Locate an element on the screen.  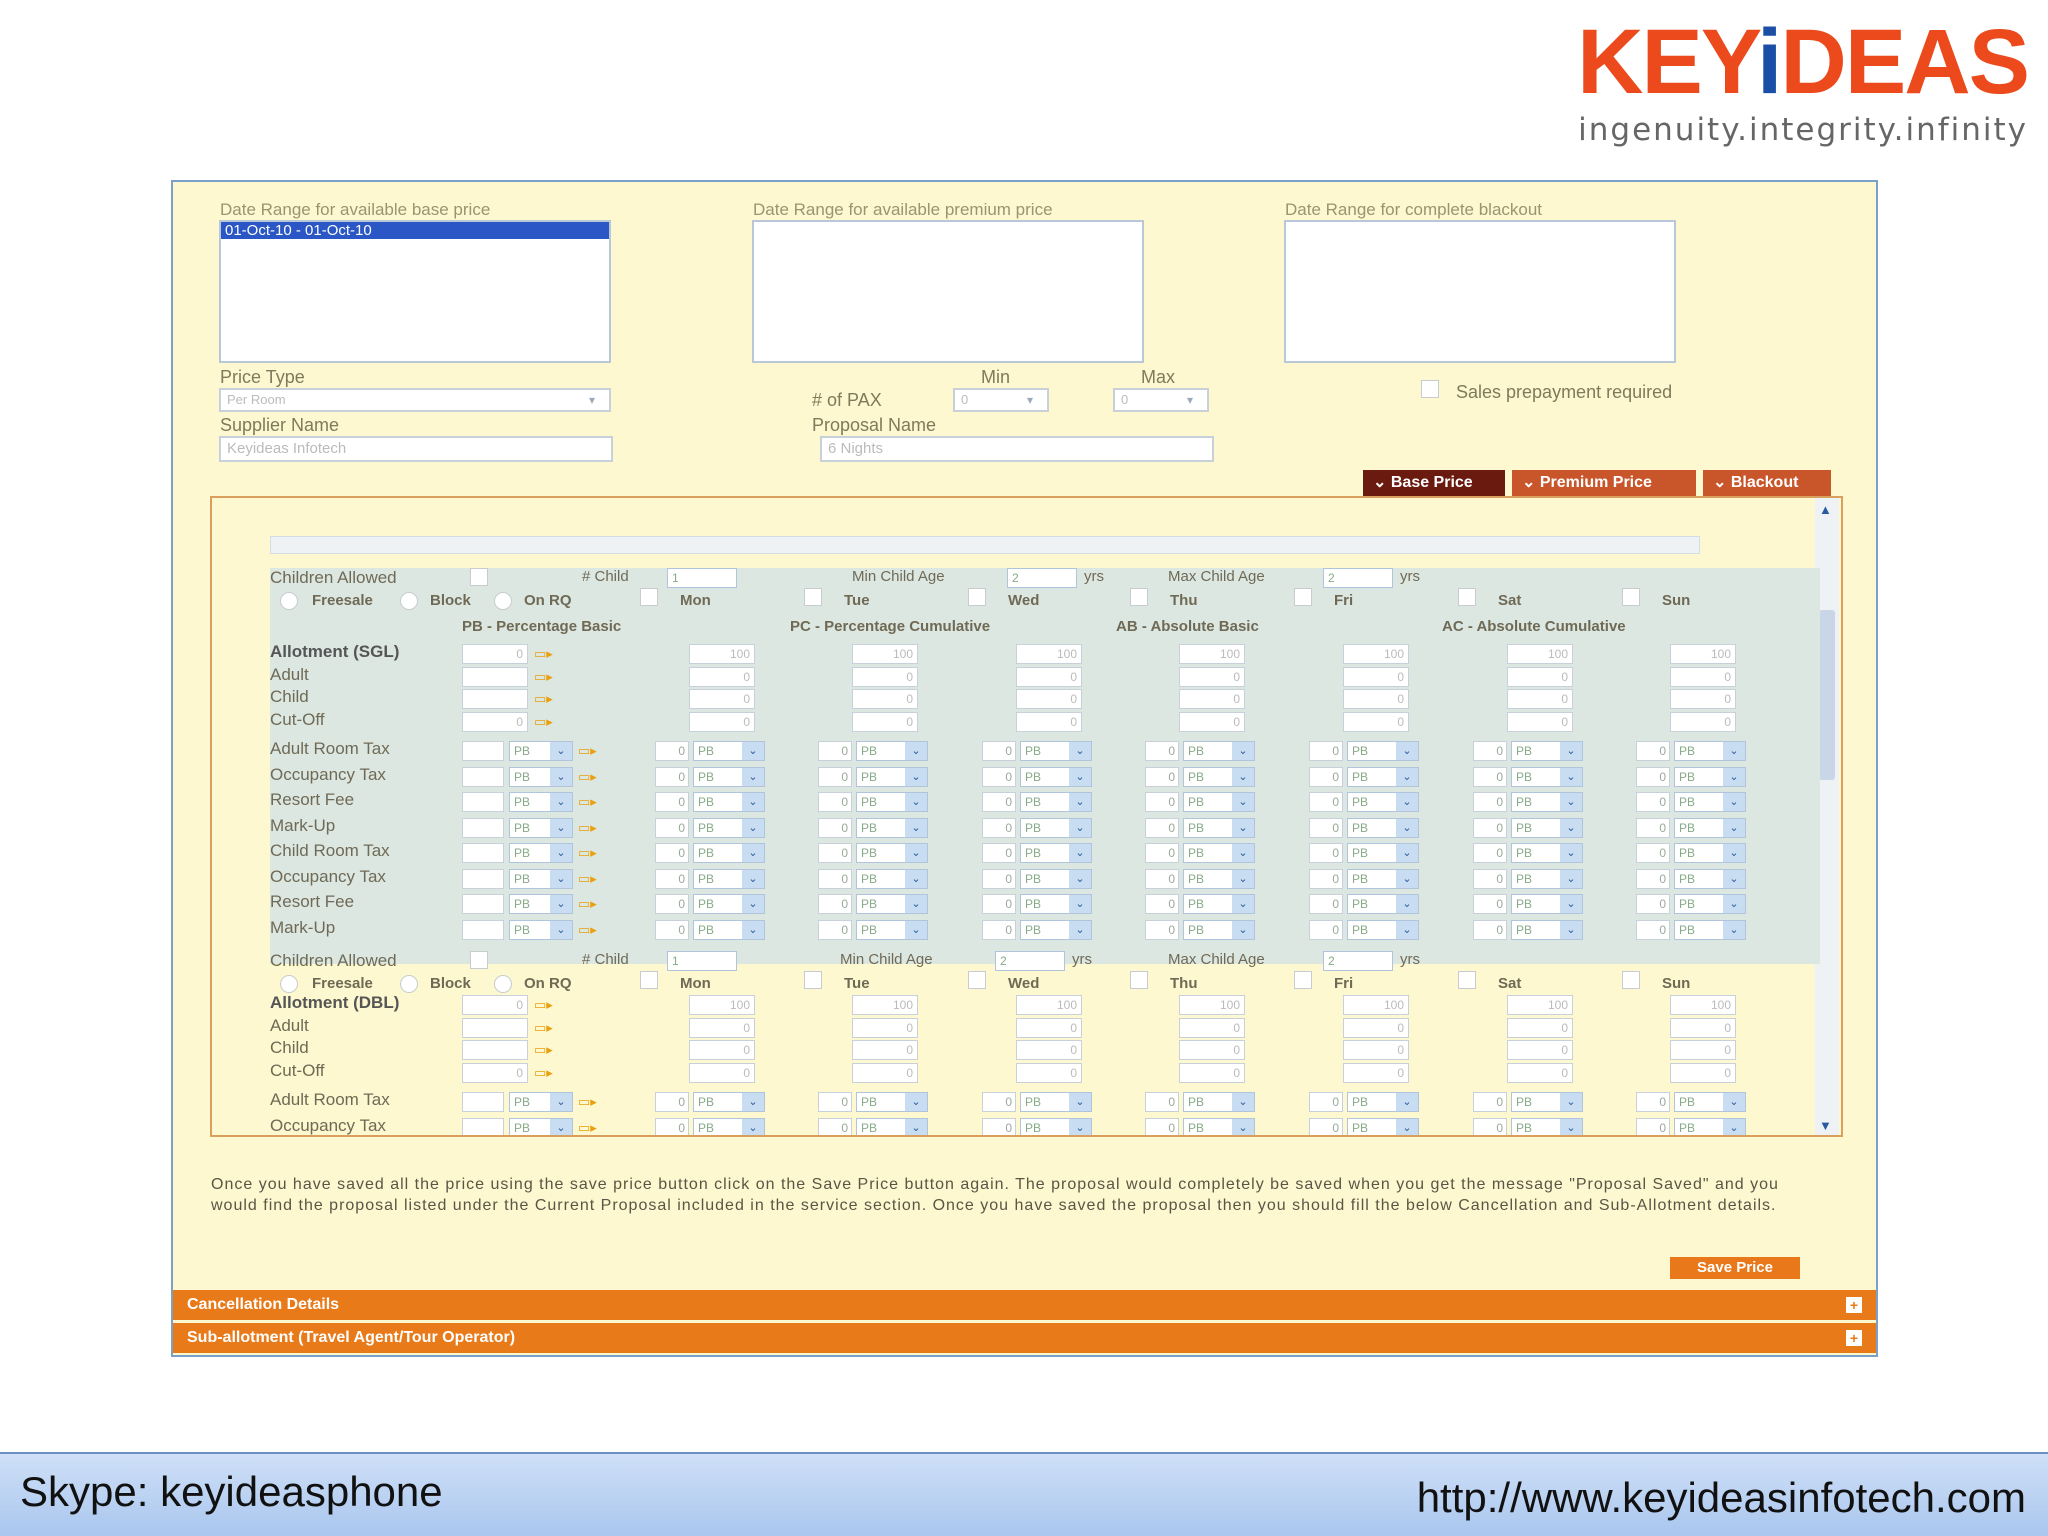
day-checkbox-wed is located at coordinates (977, 980).